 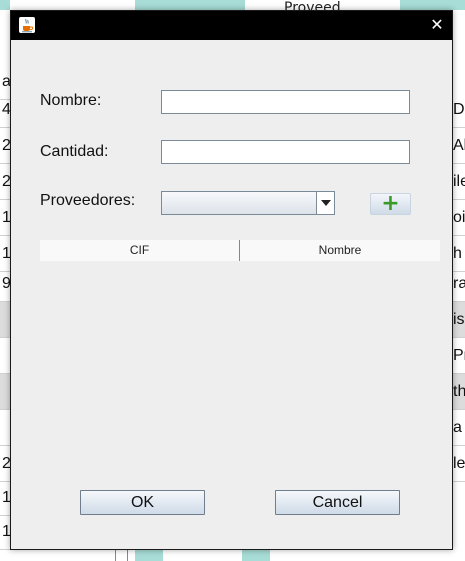 I want to click on add-proveedor-button: +, so click(x=390, y=203).